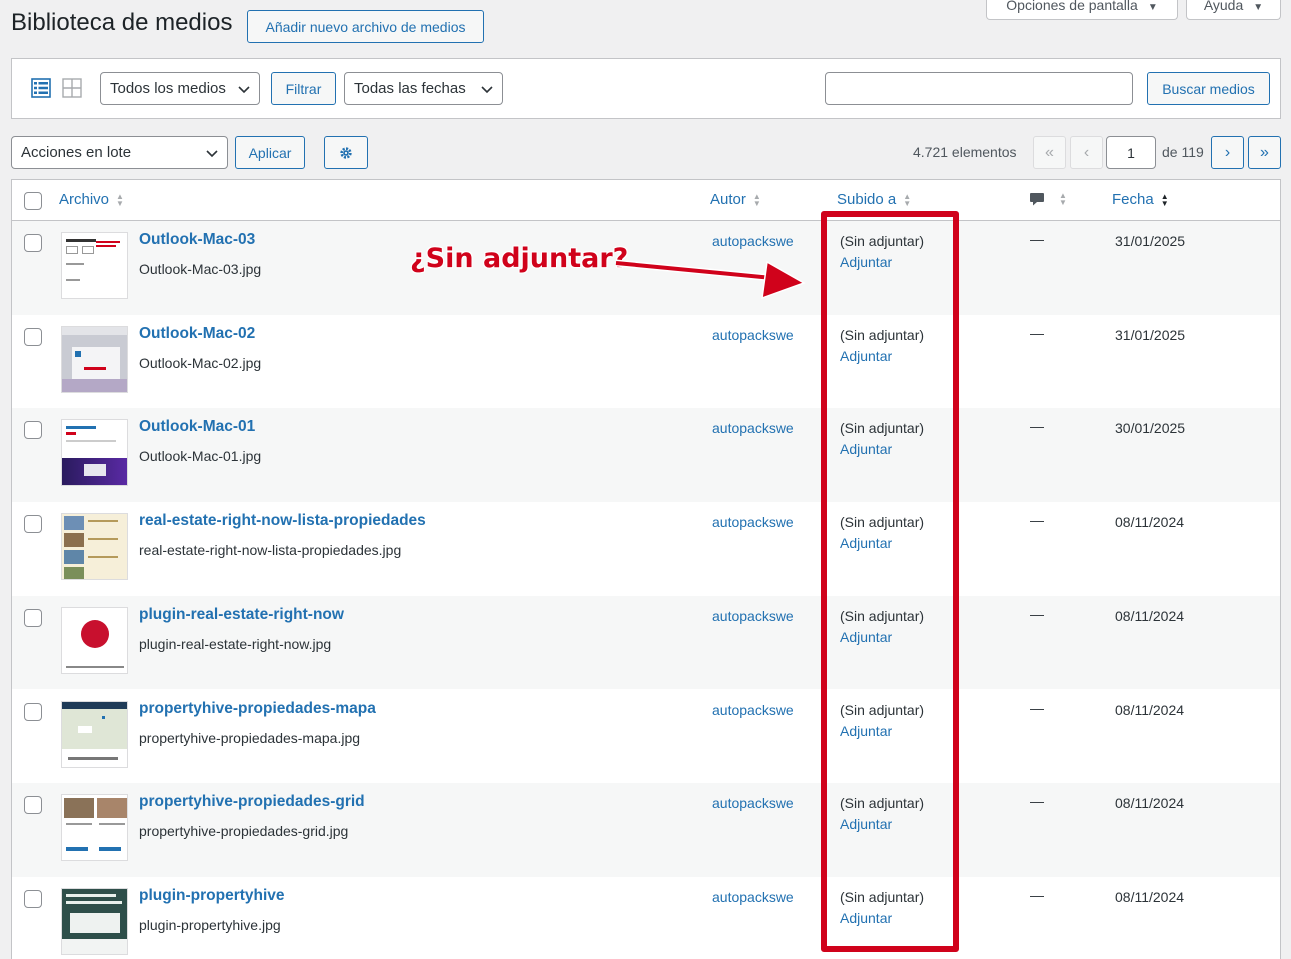 The image size is (1291, 959). I want to click on date-filter-value: Todas las fechas, so click(410, 88).